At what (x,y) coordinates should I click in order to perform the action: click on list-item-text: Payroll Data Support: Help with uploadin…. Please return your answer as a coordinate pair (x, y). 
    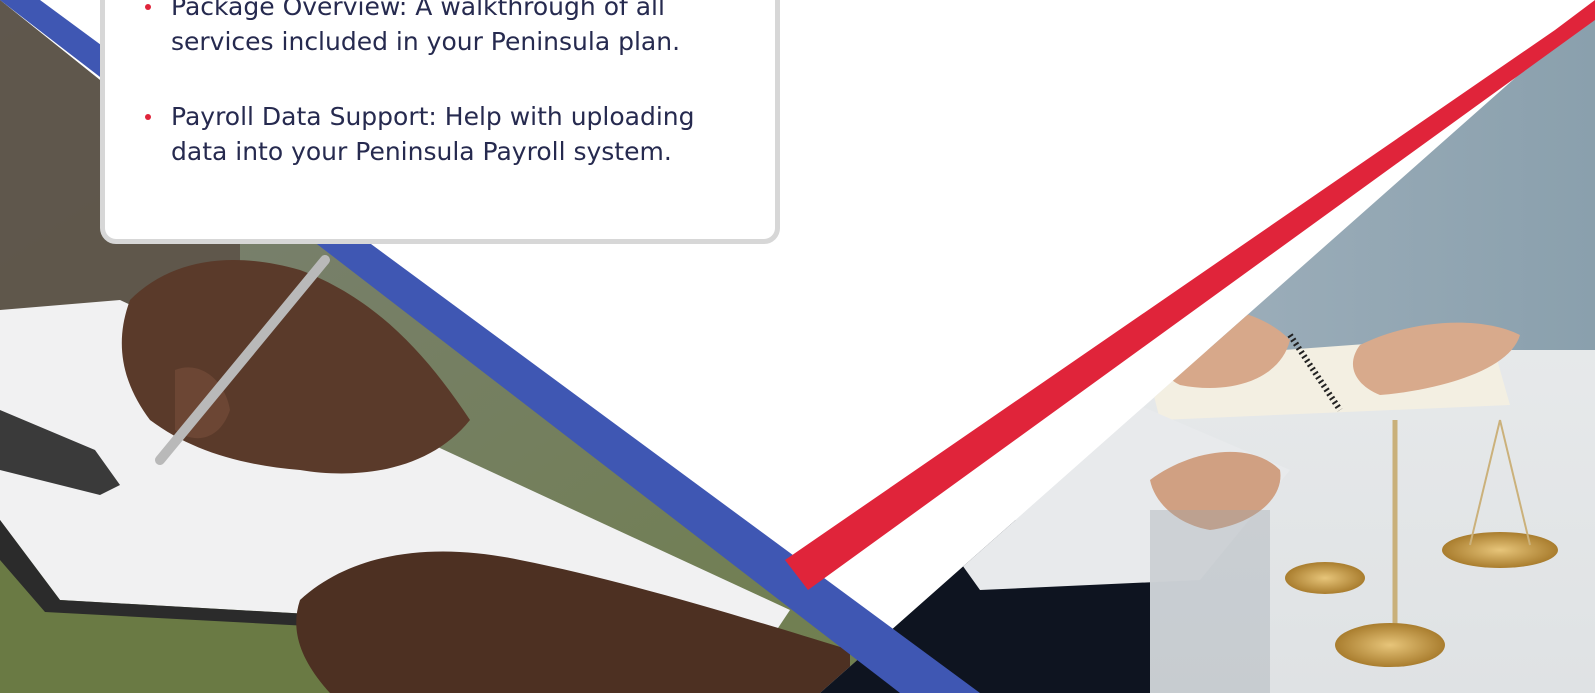
    Looking at the image, I should click on (433, 134).